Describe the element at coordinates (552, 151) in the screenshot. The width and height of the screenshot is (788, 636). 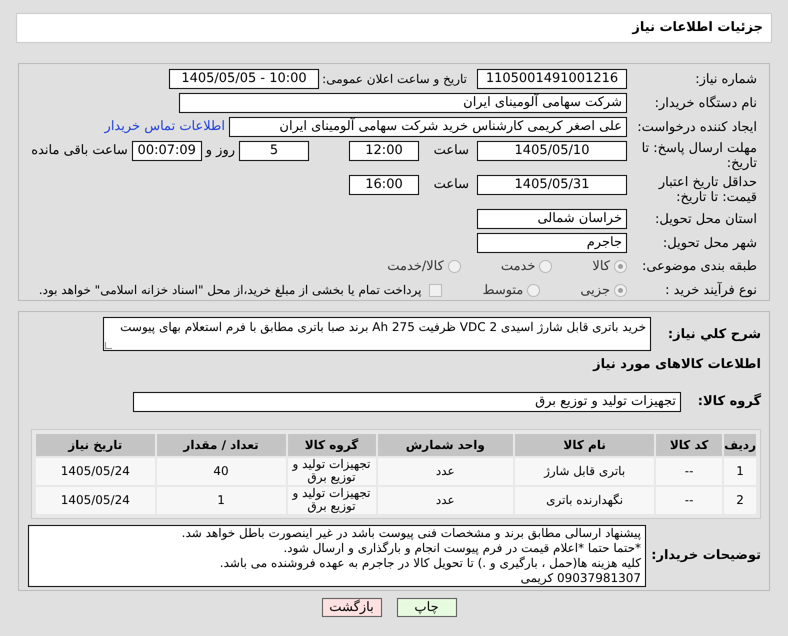
I see `field-value: 1405/05/10` at that location.